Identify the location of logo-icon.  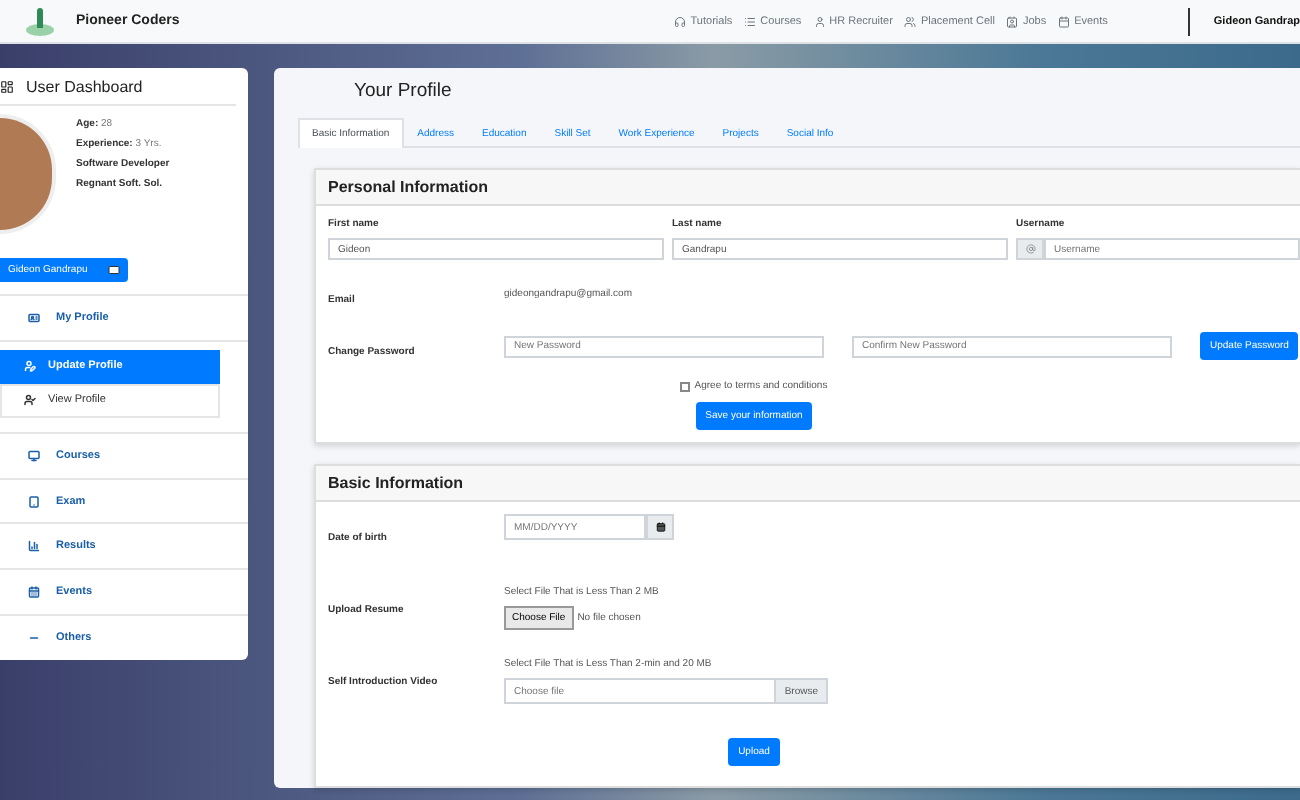
(40, 21).